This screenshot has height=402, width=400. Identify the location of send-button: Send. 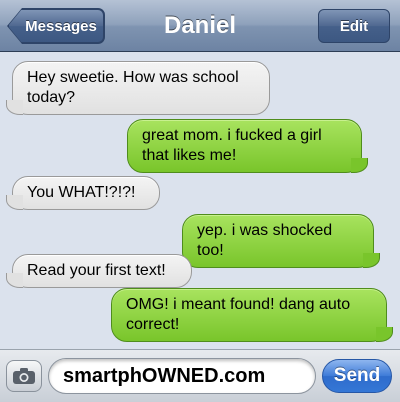
(357, 376).